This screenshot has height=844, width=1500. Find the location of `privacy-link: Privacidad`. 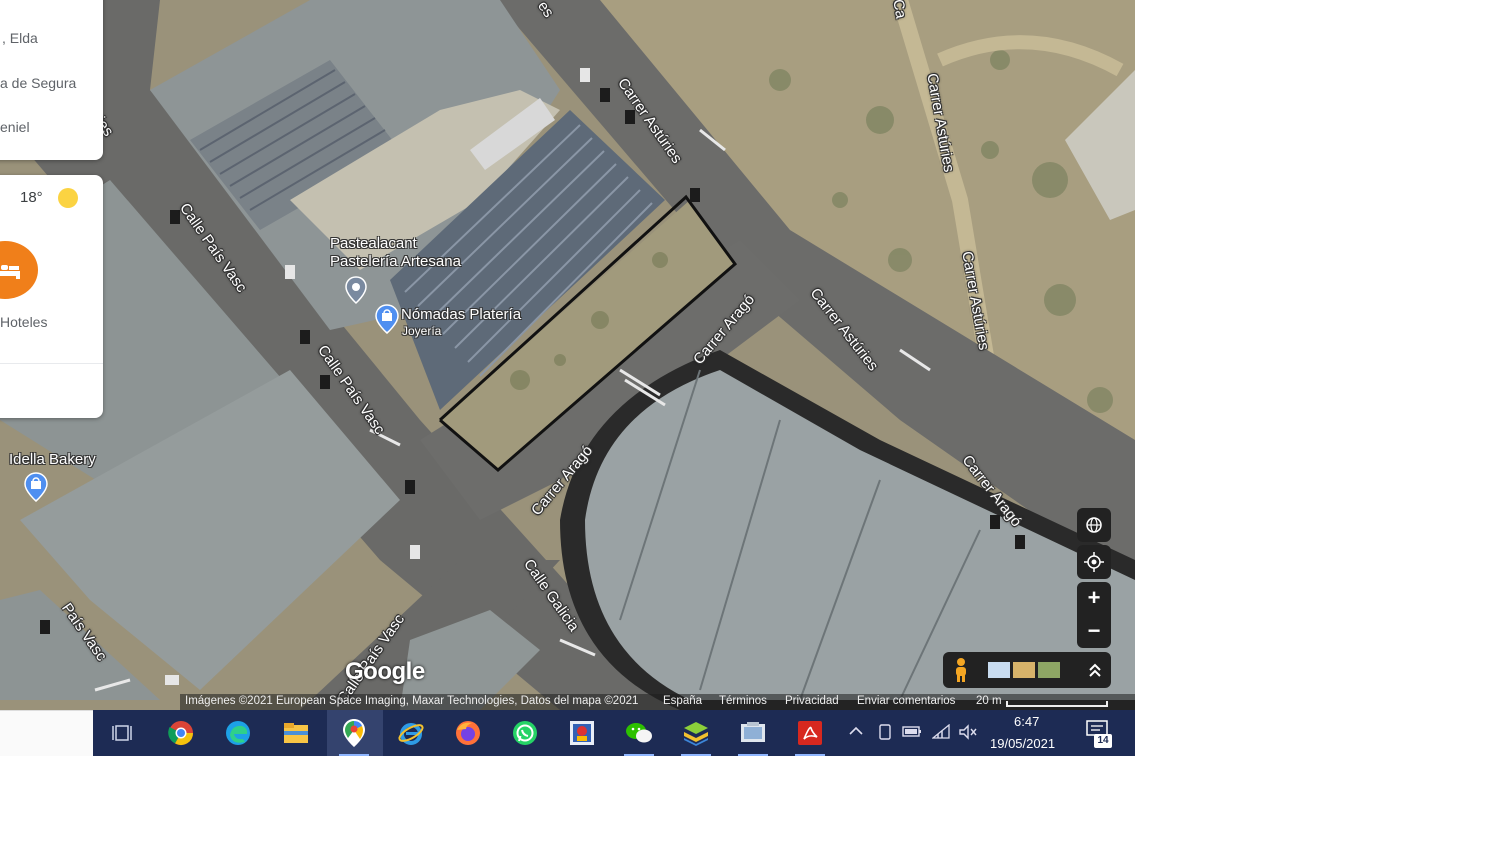

privacy-link: Privacidad is located at coordinates (812, 701).